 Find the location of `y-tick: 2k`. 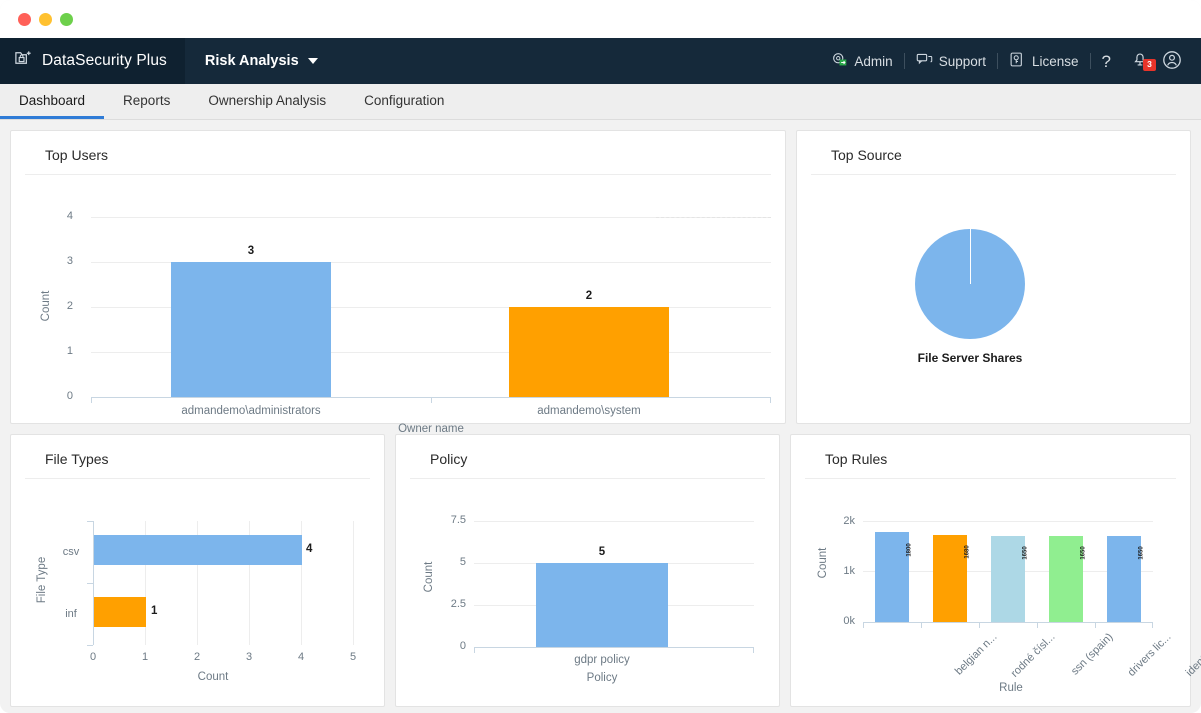

y-tick: 2k is located at coordinates (849, 521).